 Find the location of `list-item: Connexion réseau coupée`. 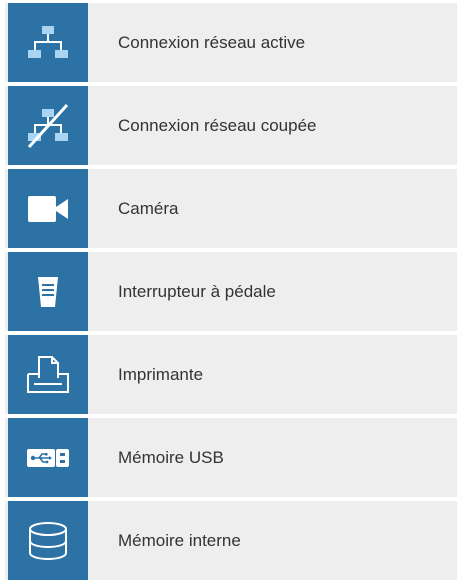

list-item: Connexion réseau coupée is located at coordinates (231, 125).